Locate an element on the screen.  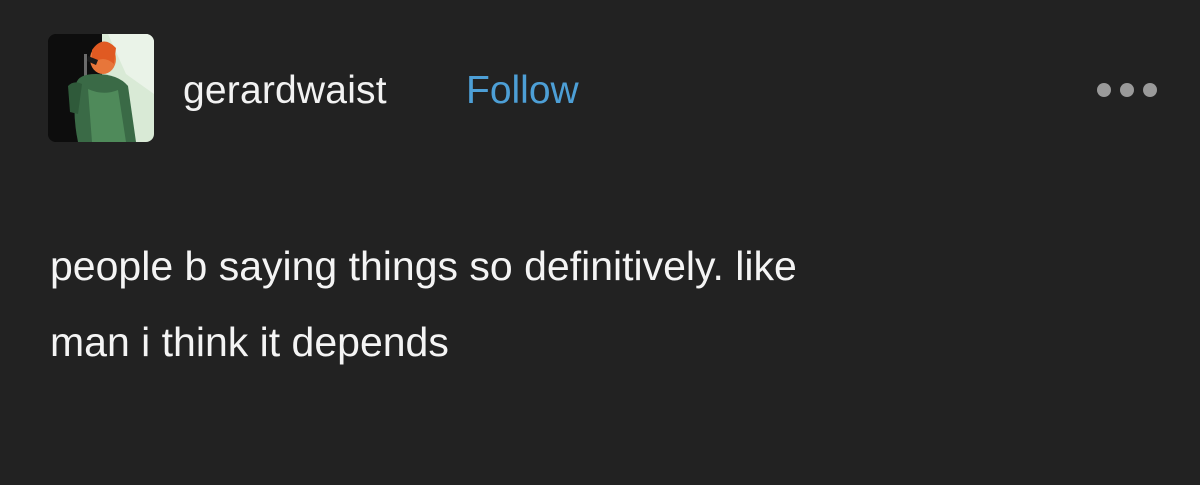
more-options-button is located at coordinates (1127, 90).